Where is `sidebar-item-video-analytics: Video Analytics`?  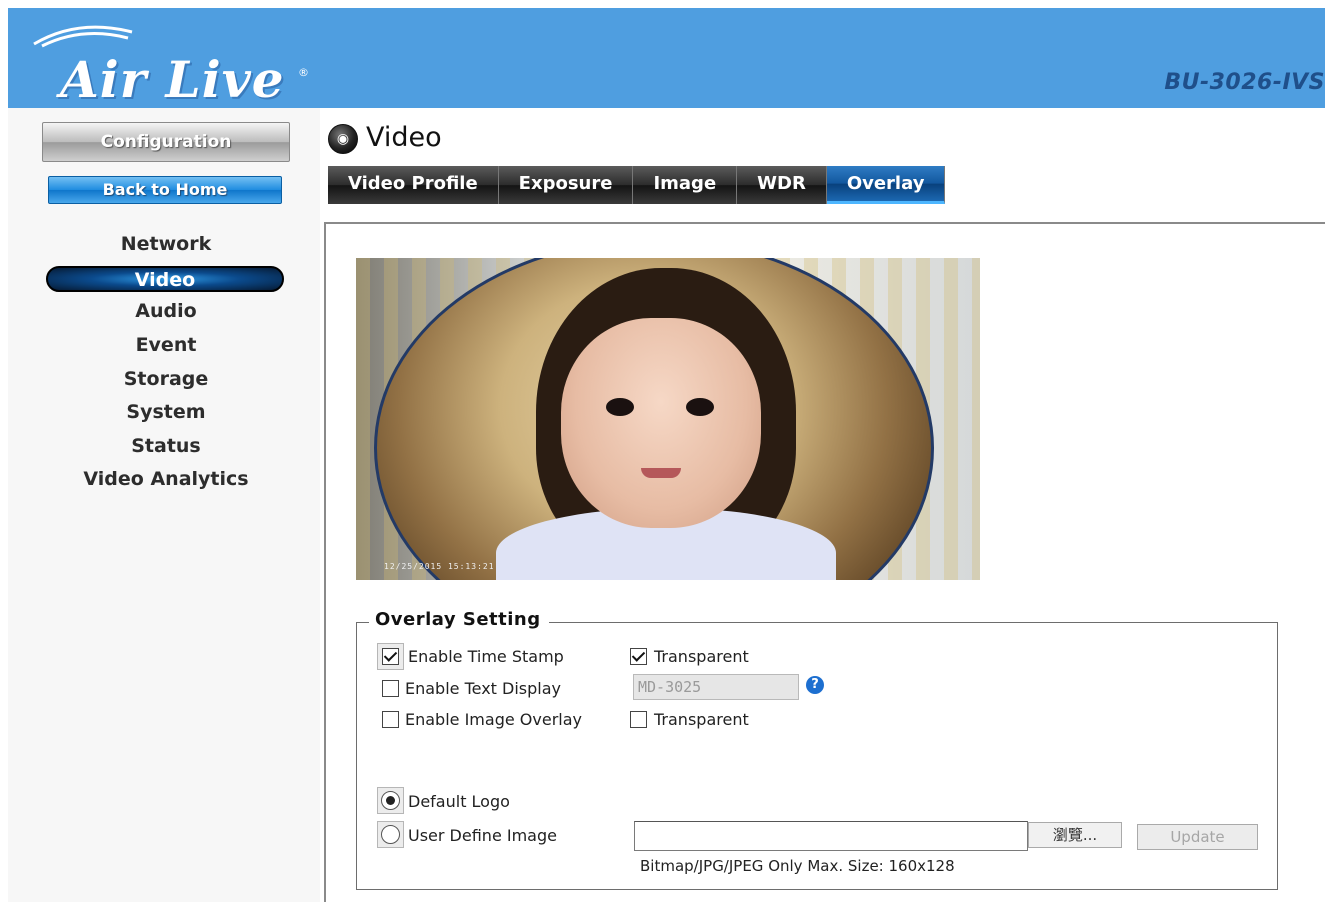
sidebar-item-video-analytics: Video Analytics is located at coordinates (166, 479).